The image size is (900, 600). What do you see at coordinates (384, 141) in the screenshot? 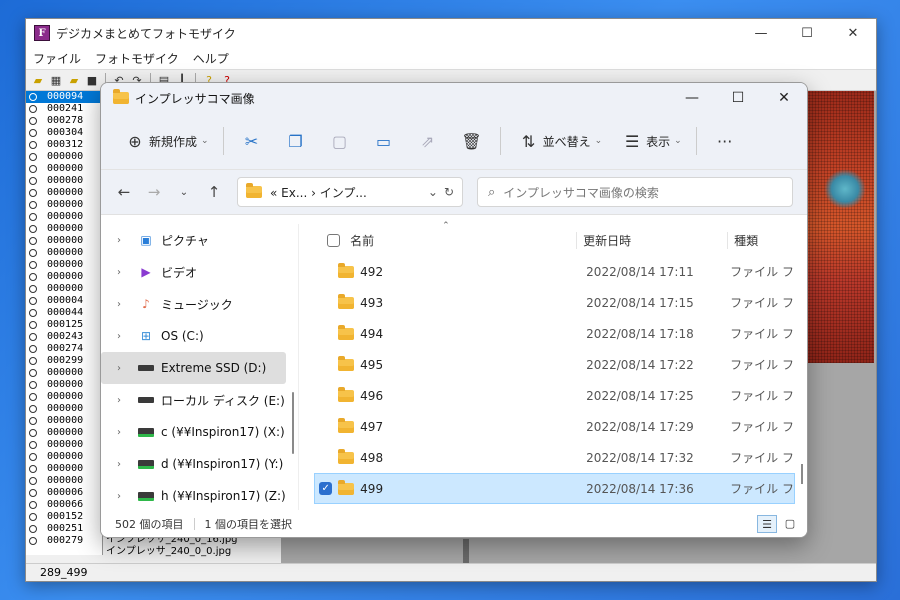
I see `rename-button: ▭` at bounding box center [384, 141].